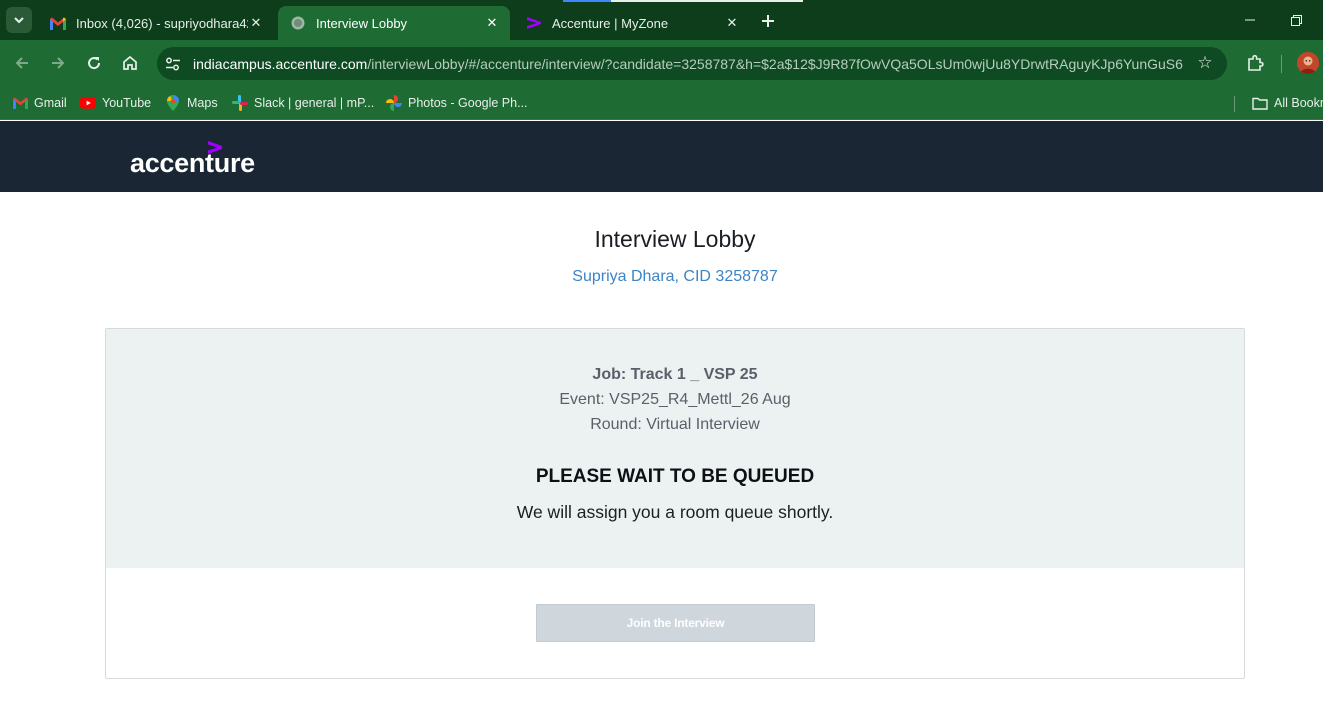 This screenshot has height=708, width=1323. Describe the element at coordinates (50, 103) in the screenshot. I see `bookmark-label: Gmail` at that location.